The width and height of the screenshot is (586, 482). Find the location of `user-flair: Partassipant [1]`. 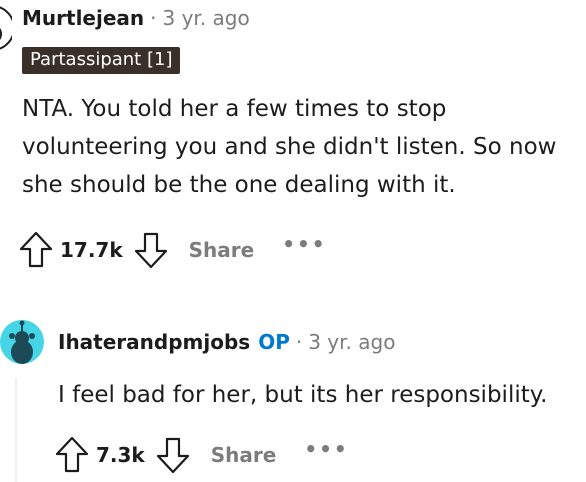

user-flair: Partassipant [1] is located at coordinates (101, 60).